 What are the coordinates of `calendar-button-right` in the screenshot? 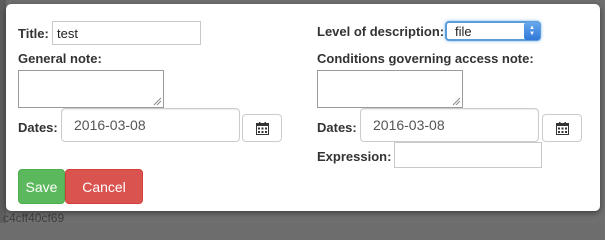 It's located at (562, 128).